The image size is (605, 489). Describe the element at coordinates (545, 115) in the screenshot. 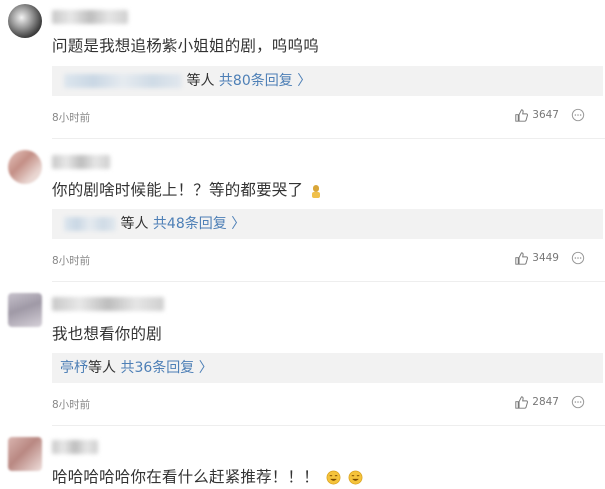

I see `like-count: 3647` at that location.